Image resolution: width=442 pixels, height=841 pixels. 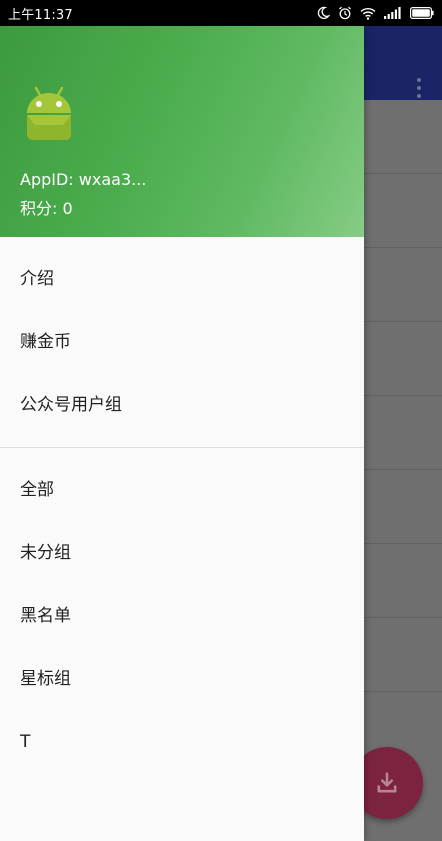 I want to click on menu-item-t: T, so click(x=182, y=742).